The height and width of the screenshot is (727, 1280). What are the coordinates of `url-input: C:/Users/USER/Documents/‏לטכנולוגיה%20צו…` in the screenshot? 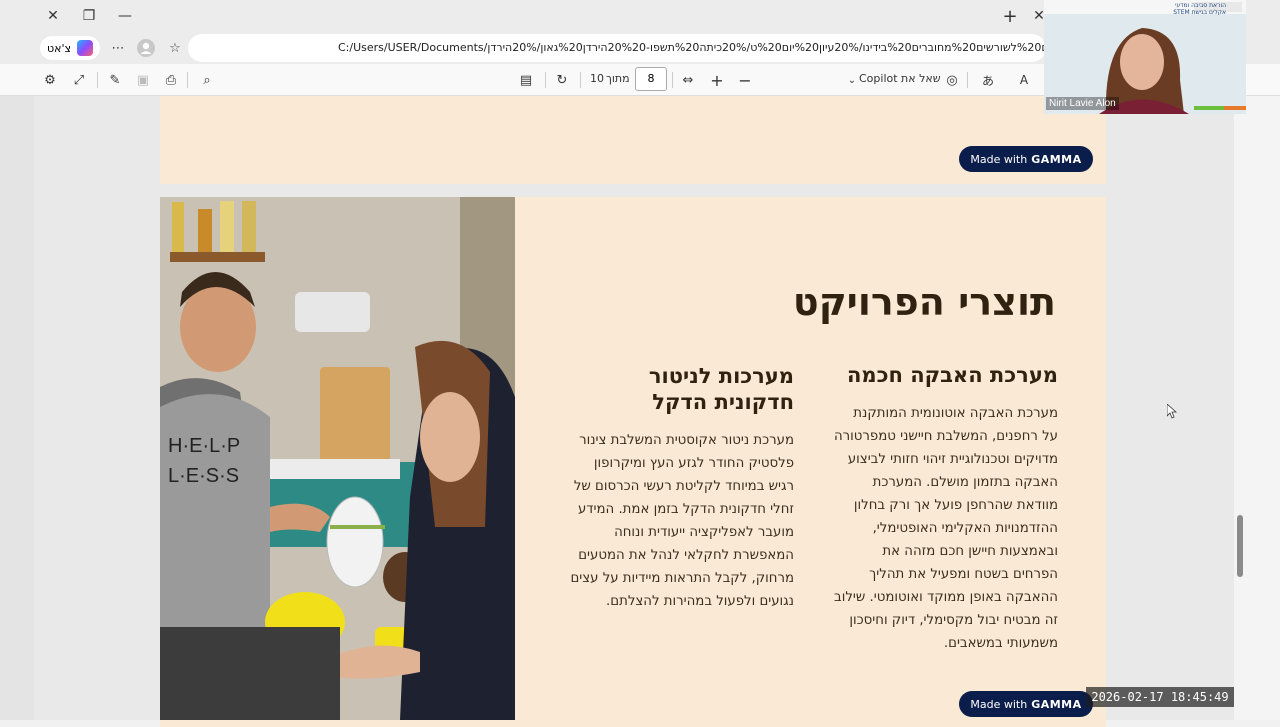 It's located at (617, 48).